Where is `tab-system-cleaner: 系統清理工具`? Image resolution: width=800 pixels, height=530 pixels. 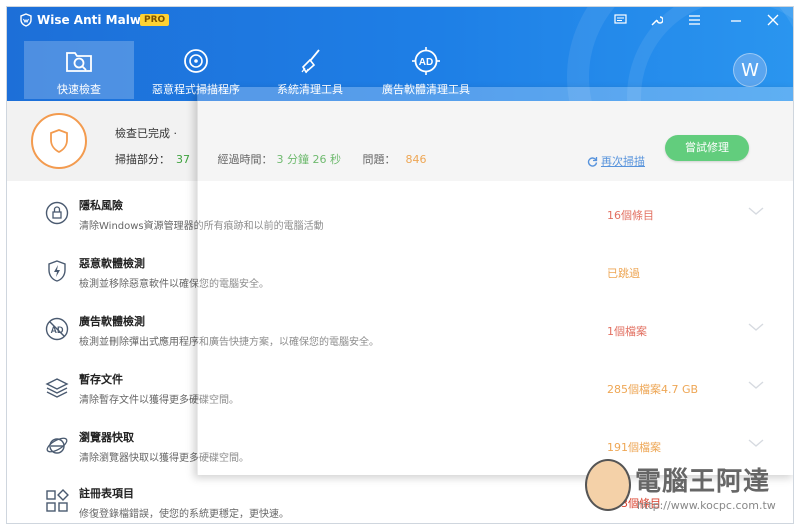
tab-system-cleaner: 系統清理工具 is located at coordinates (310, 70).